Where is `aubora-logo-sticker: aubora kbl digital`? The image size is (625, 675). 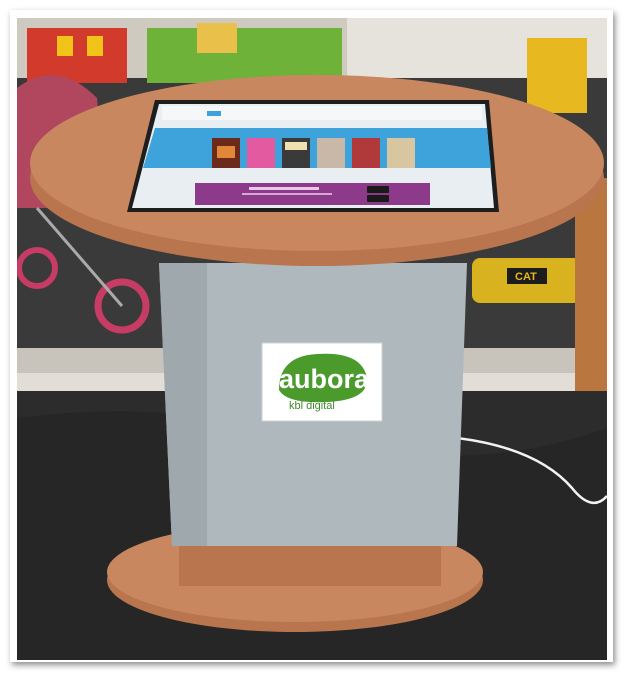 aubora-logo-sticker: aubora kbl digital is located at coordinates (322, 382).